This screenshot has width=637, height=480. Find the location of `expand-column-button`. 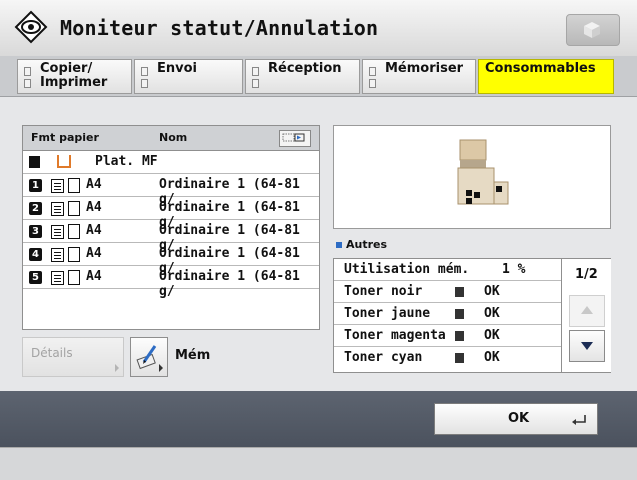

expand-column-button is located at coordinates (295, 138).